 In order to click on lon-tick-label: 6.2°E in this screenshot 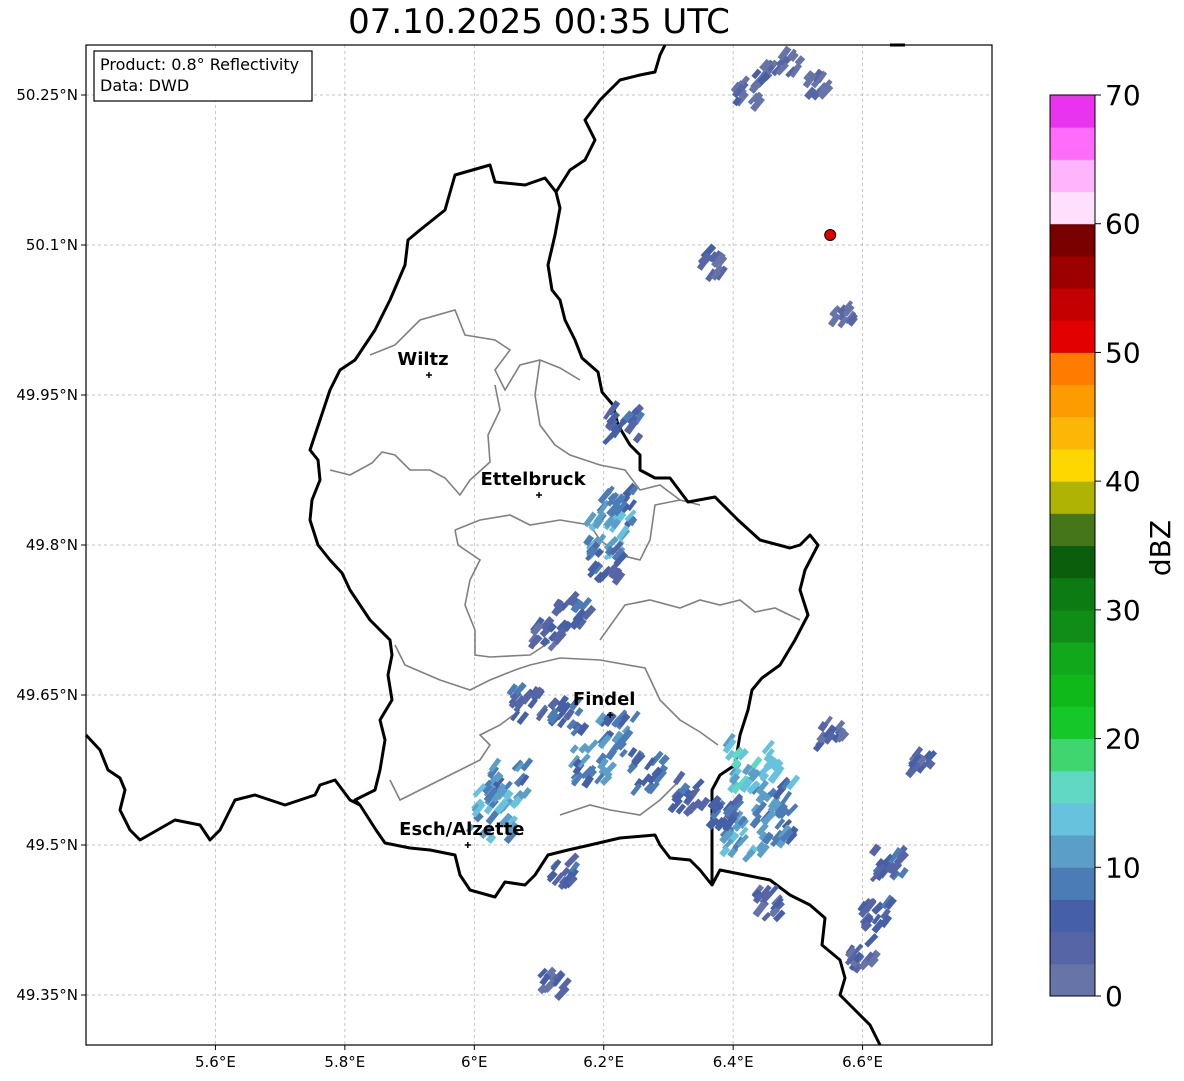, I will do `click(603, 1062)`.